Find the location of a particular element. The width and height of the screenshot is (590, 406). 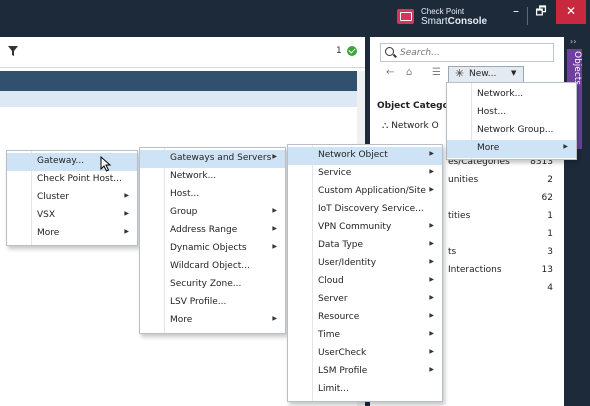

minimize-button: – is located at coordinates (516, 12).